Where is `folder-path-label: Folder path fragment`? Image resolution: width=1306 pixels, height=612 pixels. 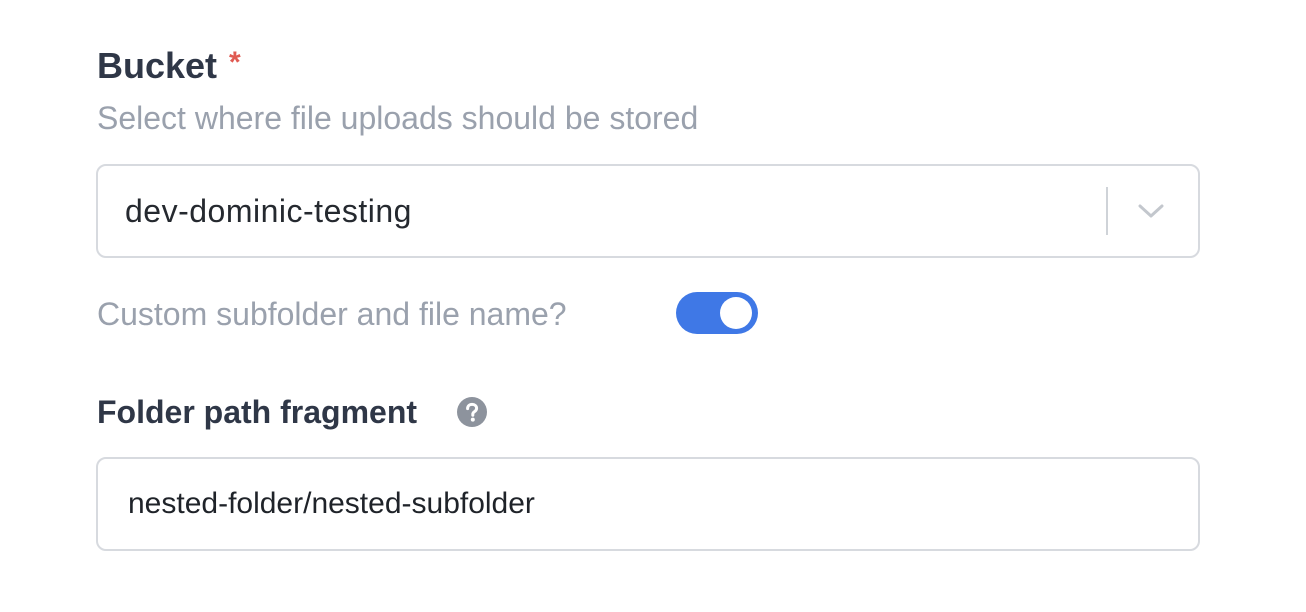 folder-path-label: Folder path fragment is located at coordinates (257, 412).